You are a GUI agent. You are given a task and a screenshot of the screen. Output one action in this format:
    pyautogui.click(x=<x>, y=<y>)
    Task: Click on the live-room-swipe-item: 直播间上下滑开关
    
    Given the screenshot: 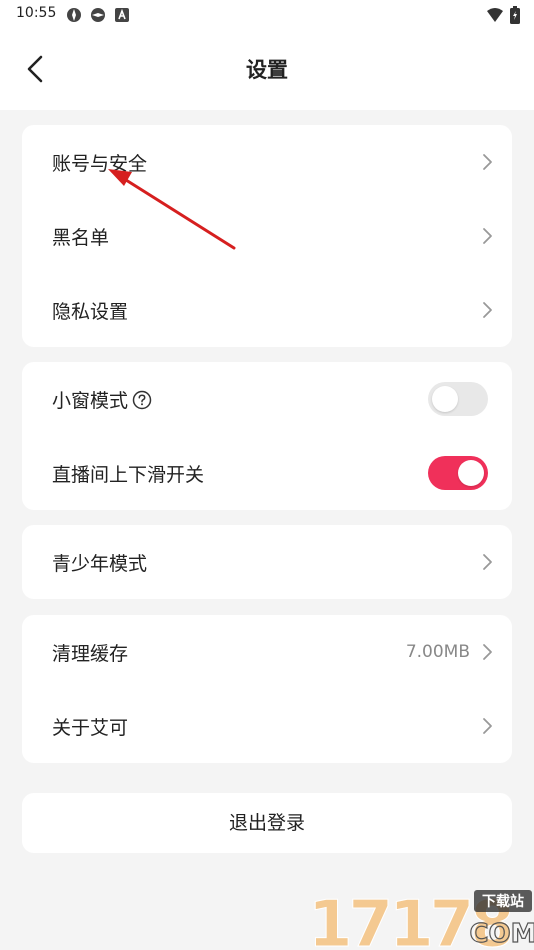 What is the action you would take?
    pyautogui.click(x=267, y=473)
    